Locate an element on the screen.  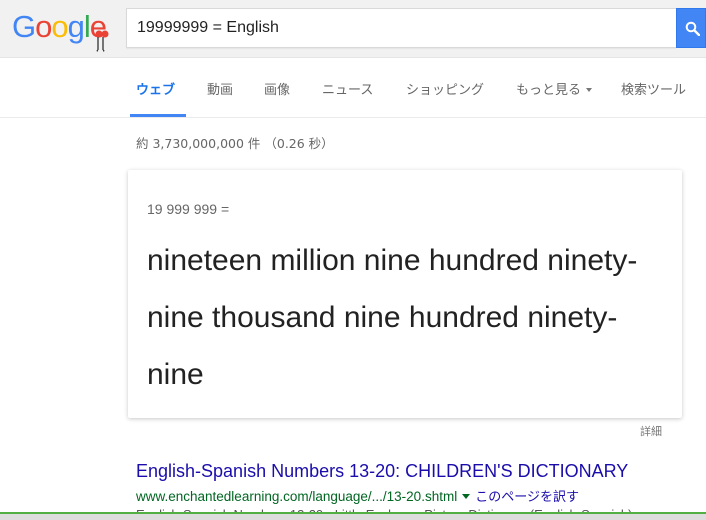
result-stats: 約 3,730,000,000 件 （0.26 秒） is located at coordinates (235, 143).